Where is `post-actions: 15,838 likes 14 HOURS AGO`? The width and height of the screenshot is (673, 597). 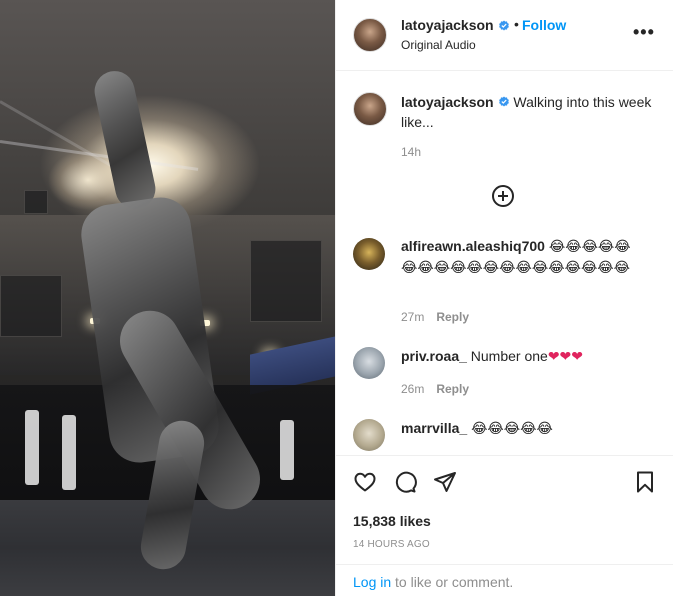 post-actions: 15,838 likes 14 HOURS AGO is located at coordinates (504, 510).